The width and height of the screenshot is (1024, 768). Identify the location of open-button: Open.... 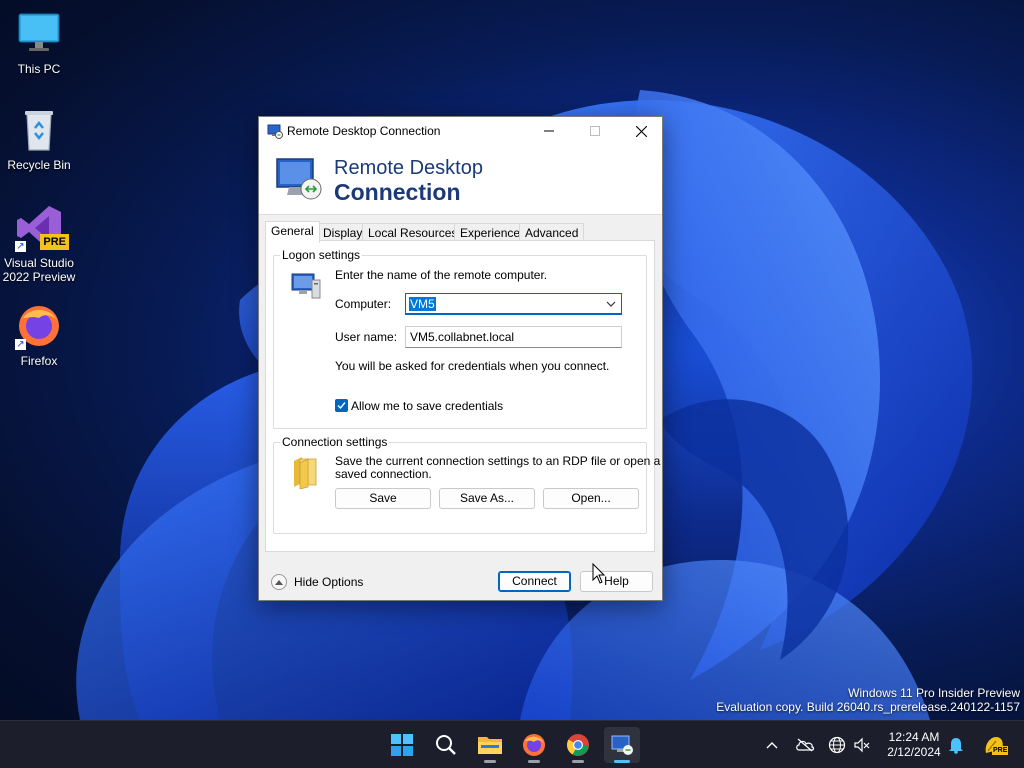
(591, 498).